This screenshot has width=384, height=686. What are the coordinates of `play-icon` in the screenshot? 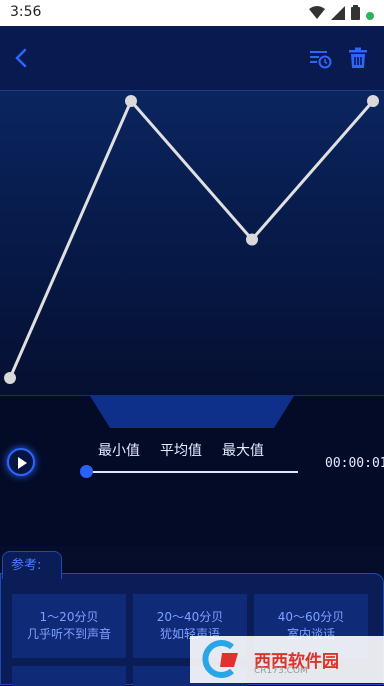 It's located at (22, 463).